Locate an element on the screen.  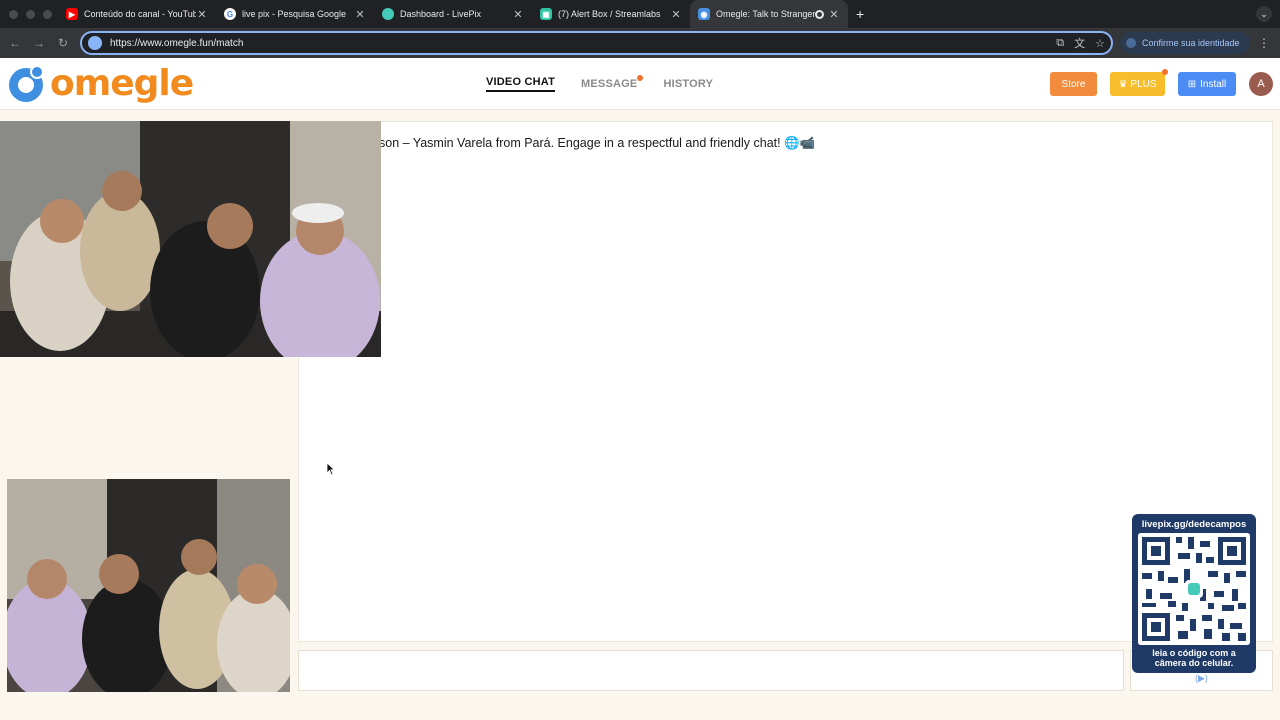
address-bar: https://www.omegle.fun/match ⧉ 文 ☆ is located at coordinates (596, 43).